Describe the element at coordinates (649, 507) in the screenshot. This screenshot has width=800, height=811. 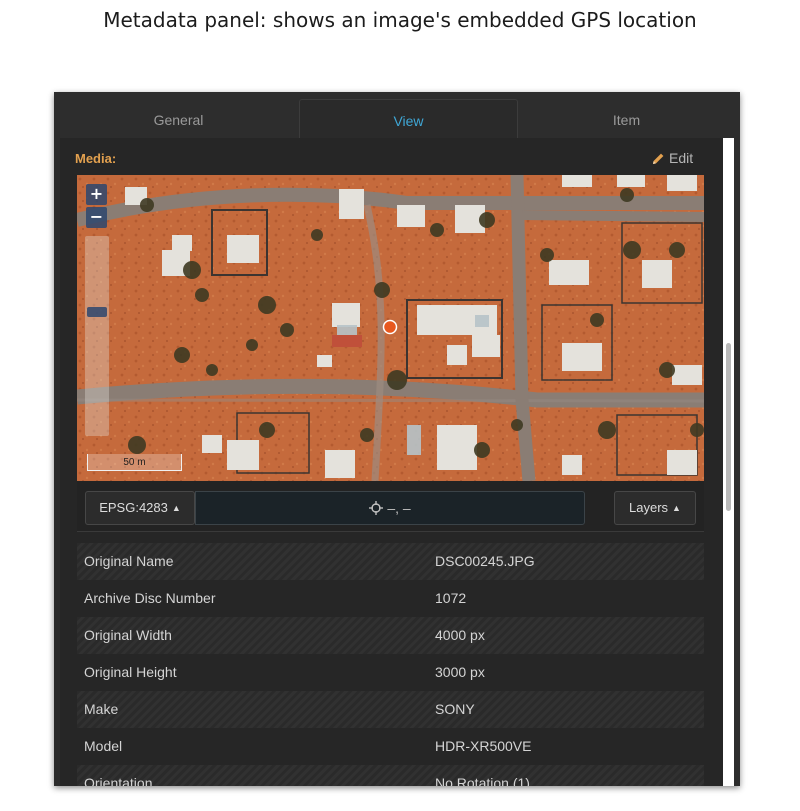
I see `layers-label: Layers` at that location.